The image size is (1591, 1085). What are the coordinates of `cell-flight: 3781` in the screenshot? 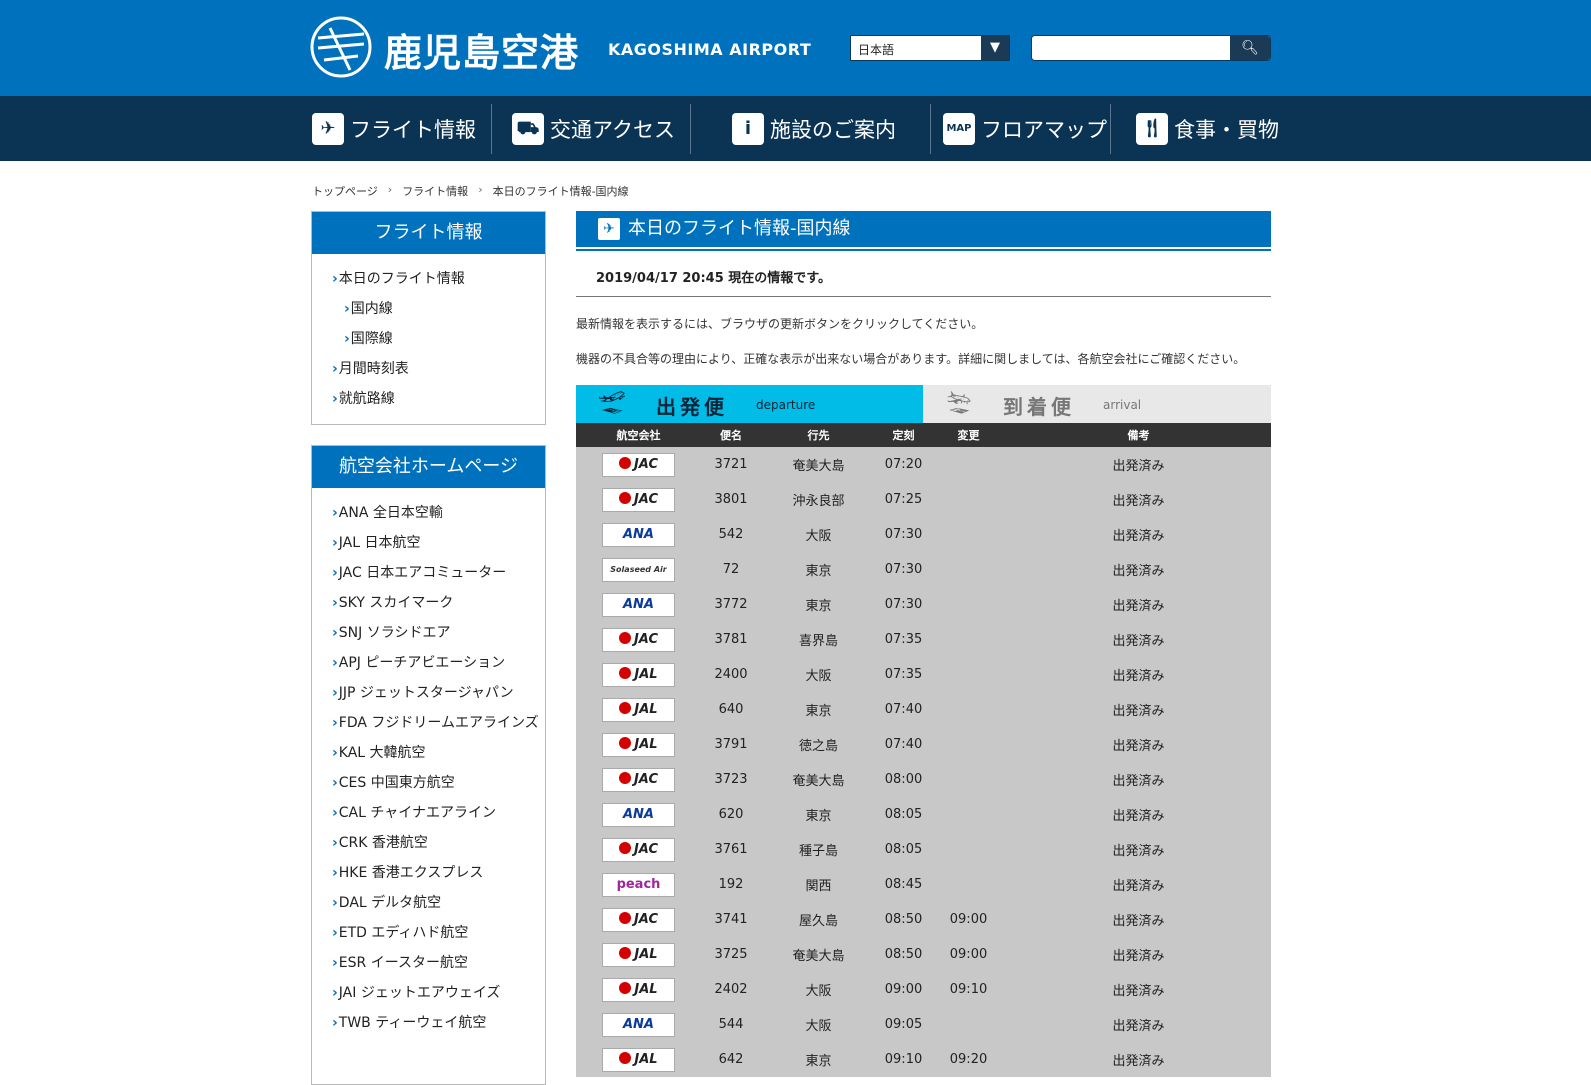 It's located at (731, 639).